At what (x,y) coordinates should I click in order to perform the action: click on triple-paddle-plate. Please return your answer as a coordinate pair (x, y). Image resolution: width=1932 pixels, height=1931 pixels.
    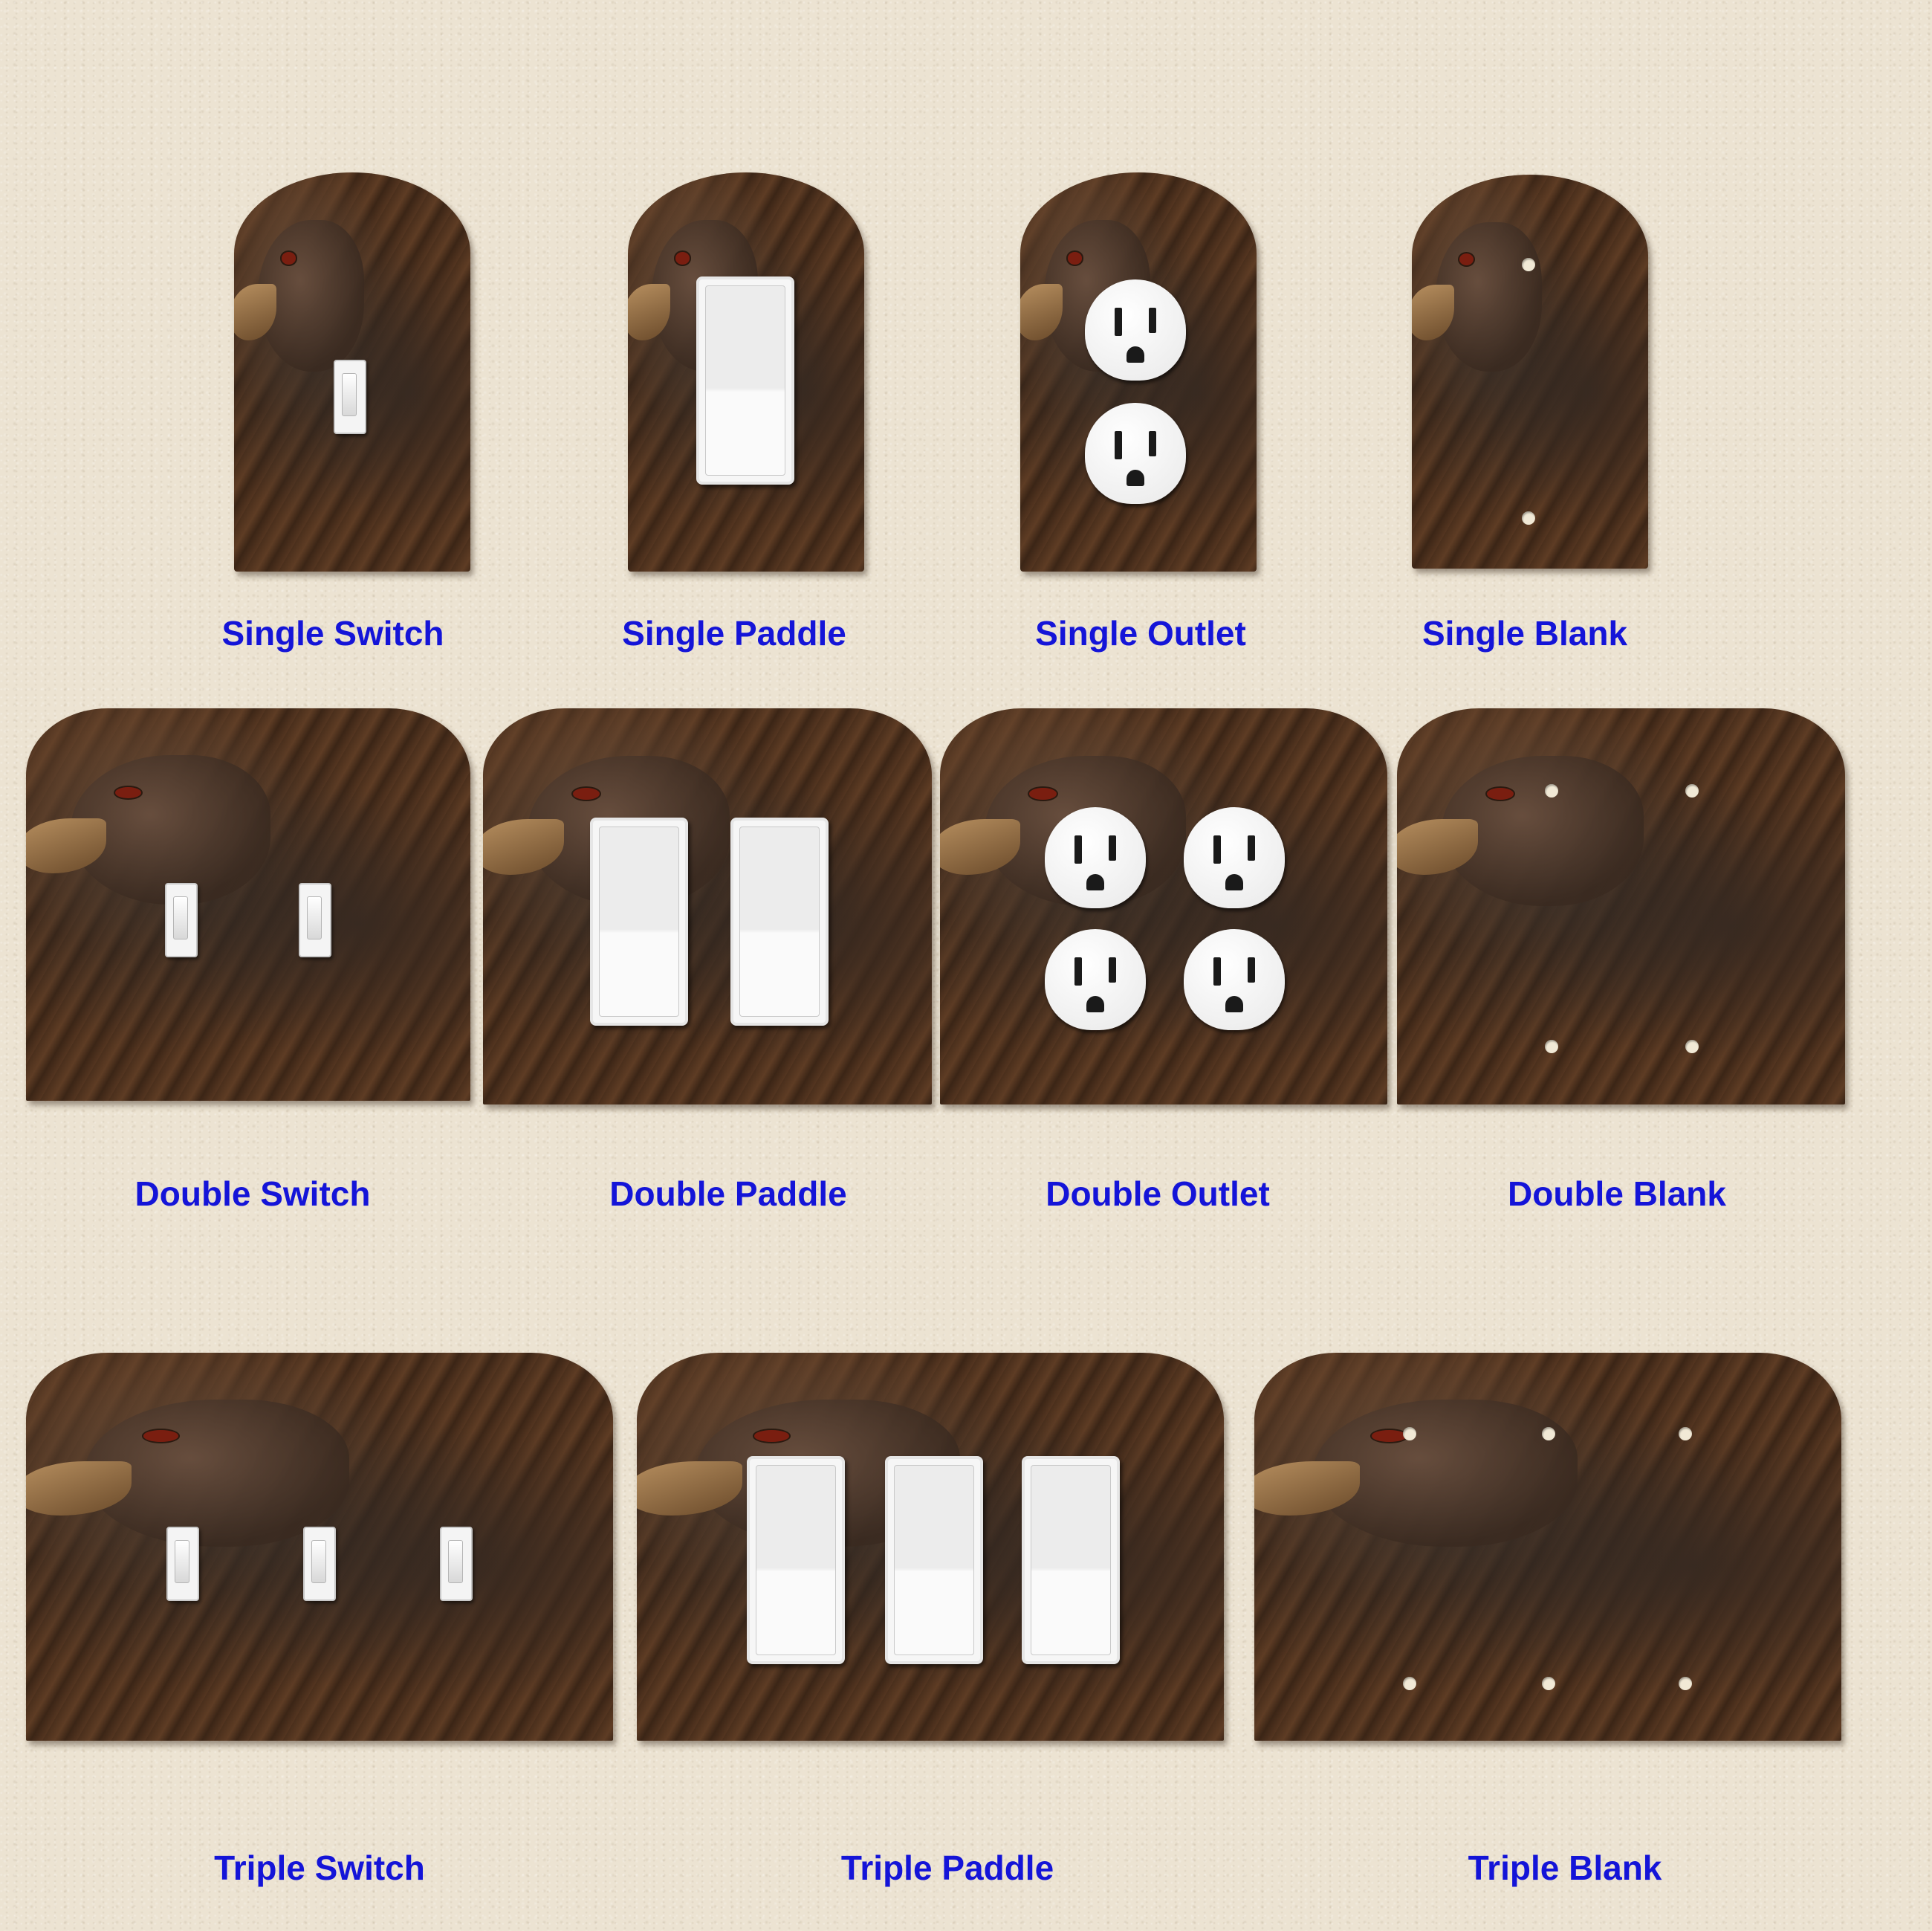
    Looking at the image, I should click on (930, 1547).